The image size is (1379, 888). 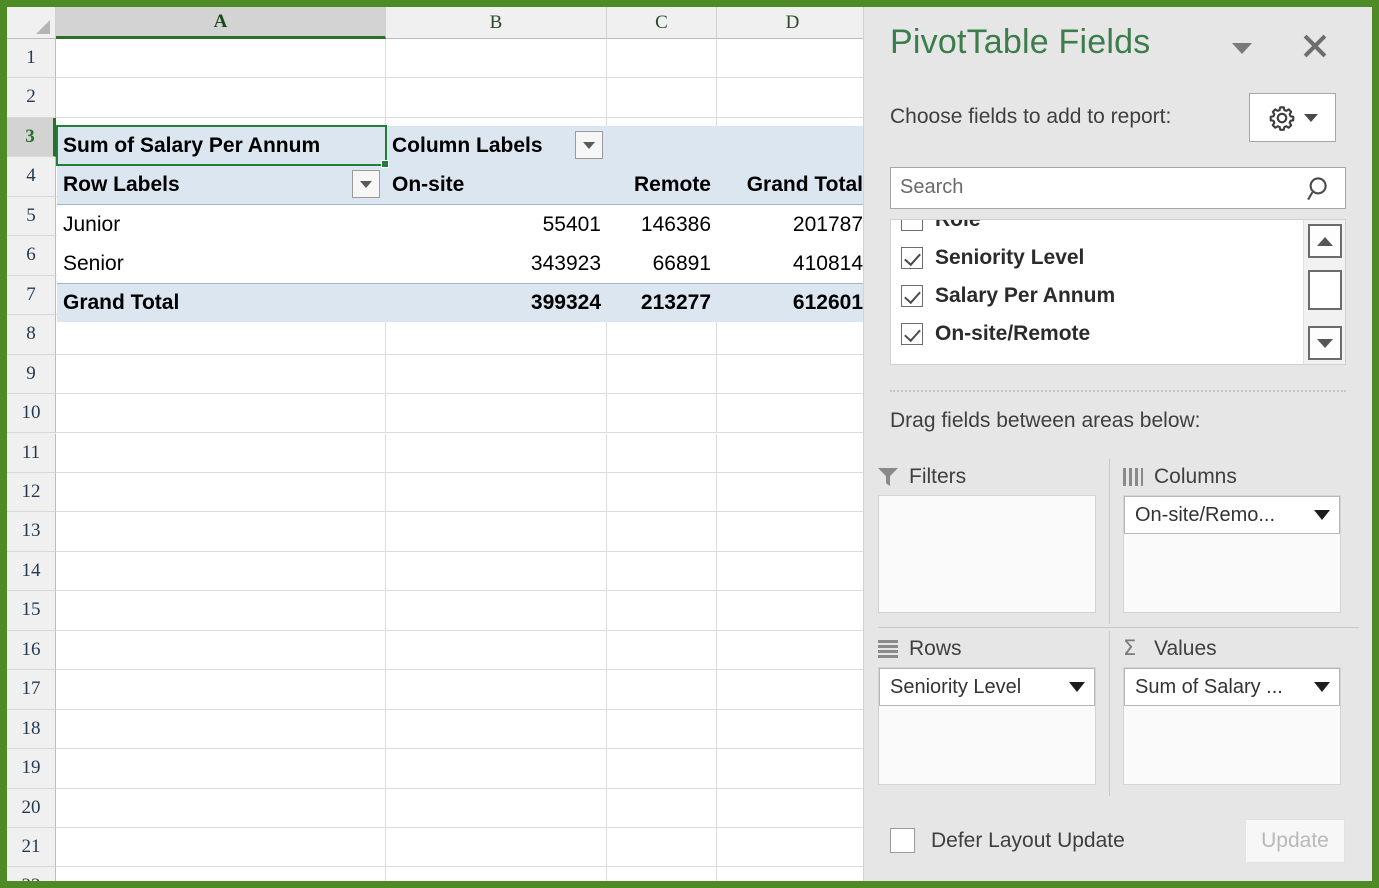 I want to click on row-header-8: 8, so click(x=31, y=335).